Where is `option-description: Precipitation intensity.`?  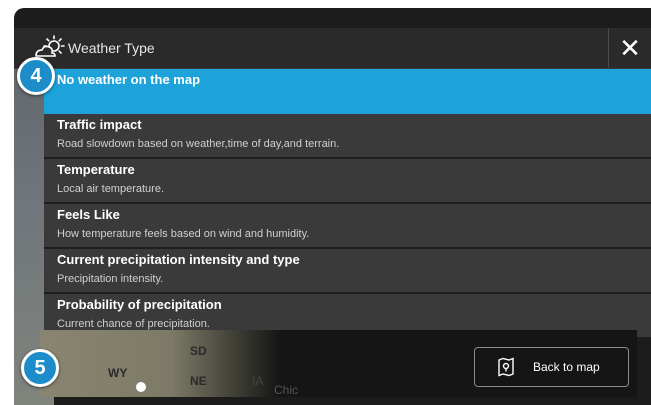
option-description: Precipitation intensity. is located at coordinates (110, 279).